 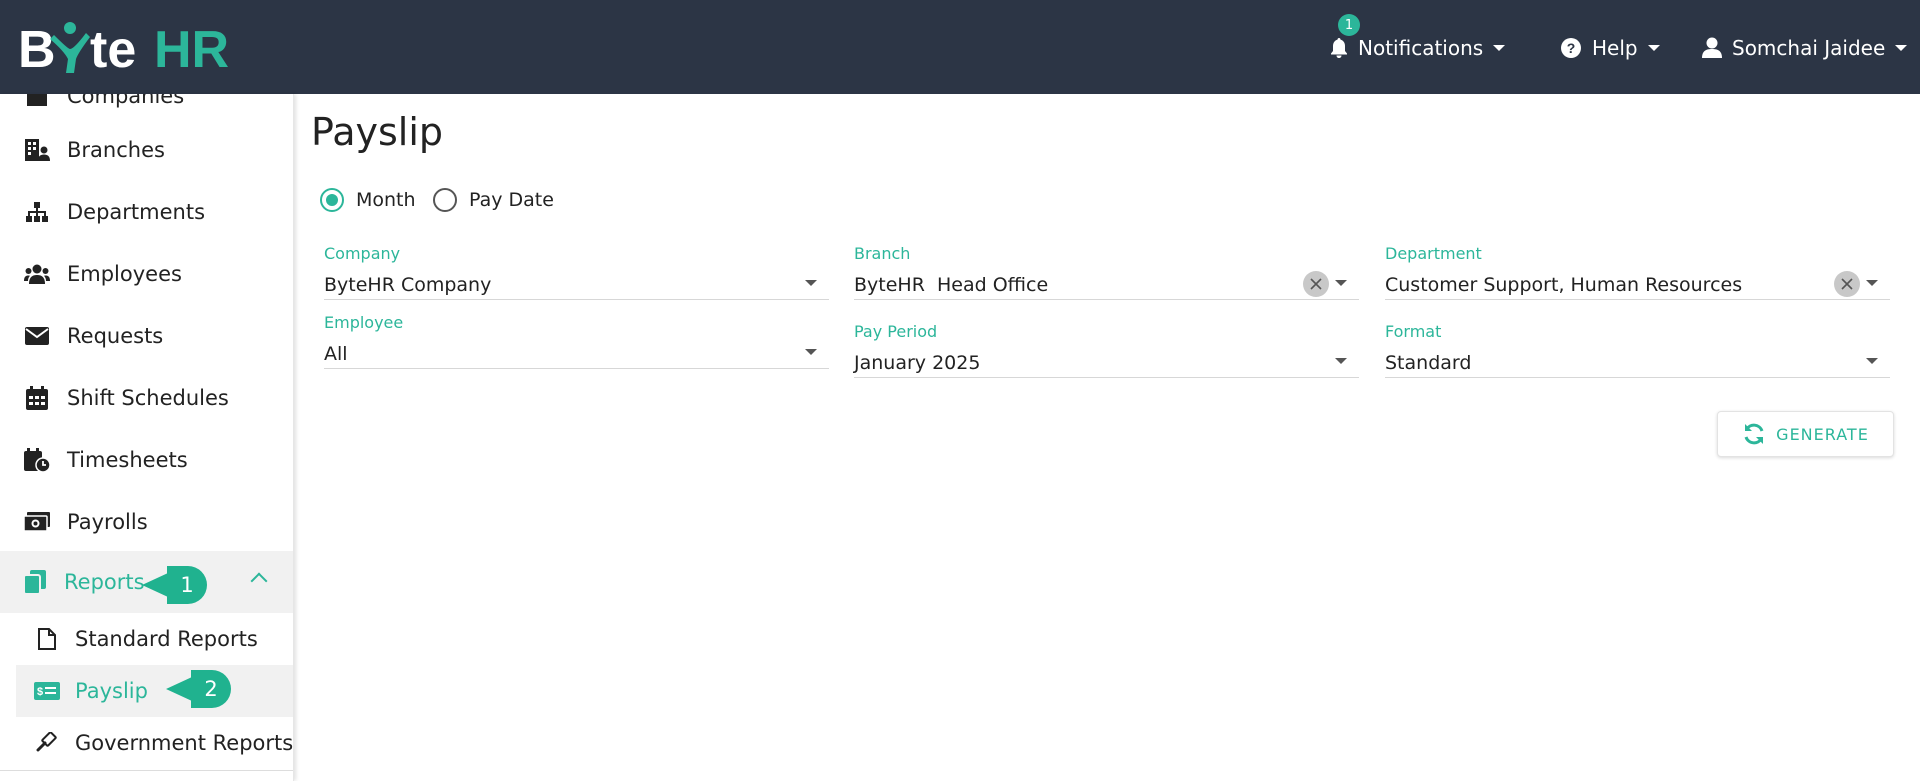 What do you see at coordinates (1106, 272) in the screenshot?
I see `branch-select: Branch ByteHR Head Office` at bounding box center [1106, 272].